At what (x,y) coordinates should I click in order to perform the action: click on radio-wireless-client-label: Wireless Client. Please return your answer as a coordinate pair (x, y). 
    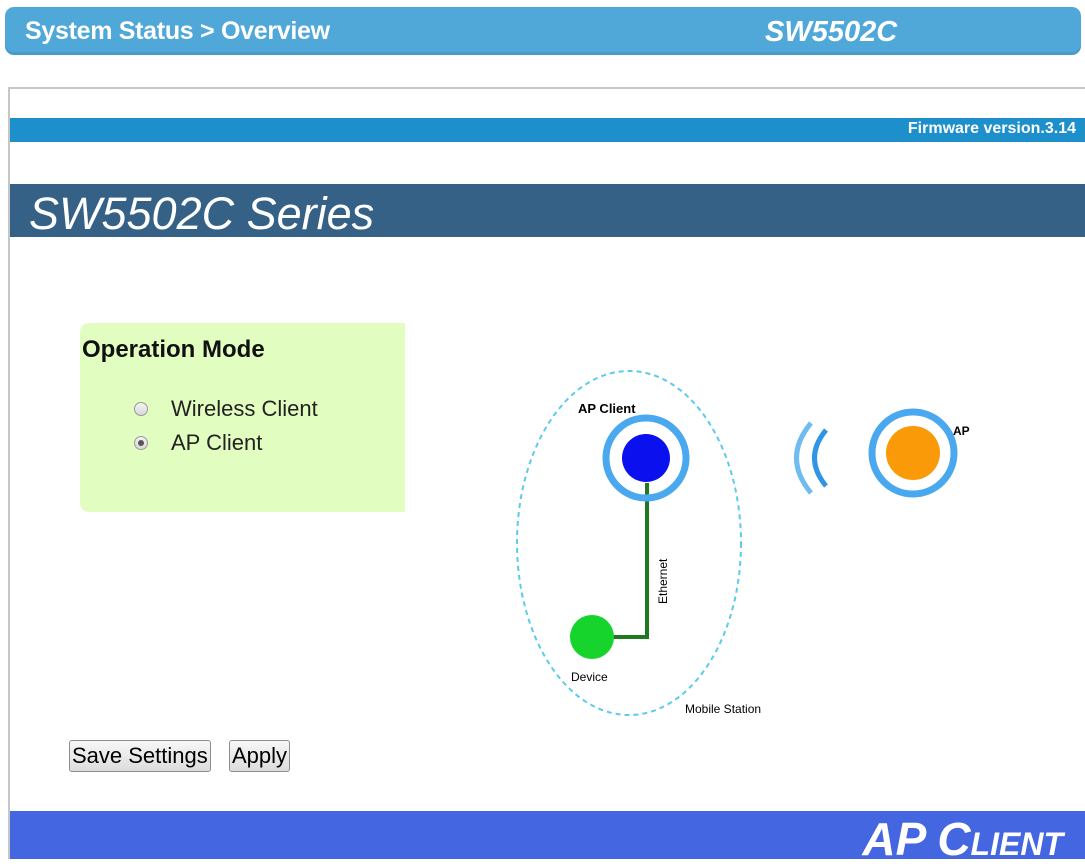
    Looking at the image, I should click on (244, 408).